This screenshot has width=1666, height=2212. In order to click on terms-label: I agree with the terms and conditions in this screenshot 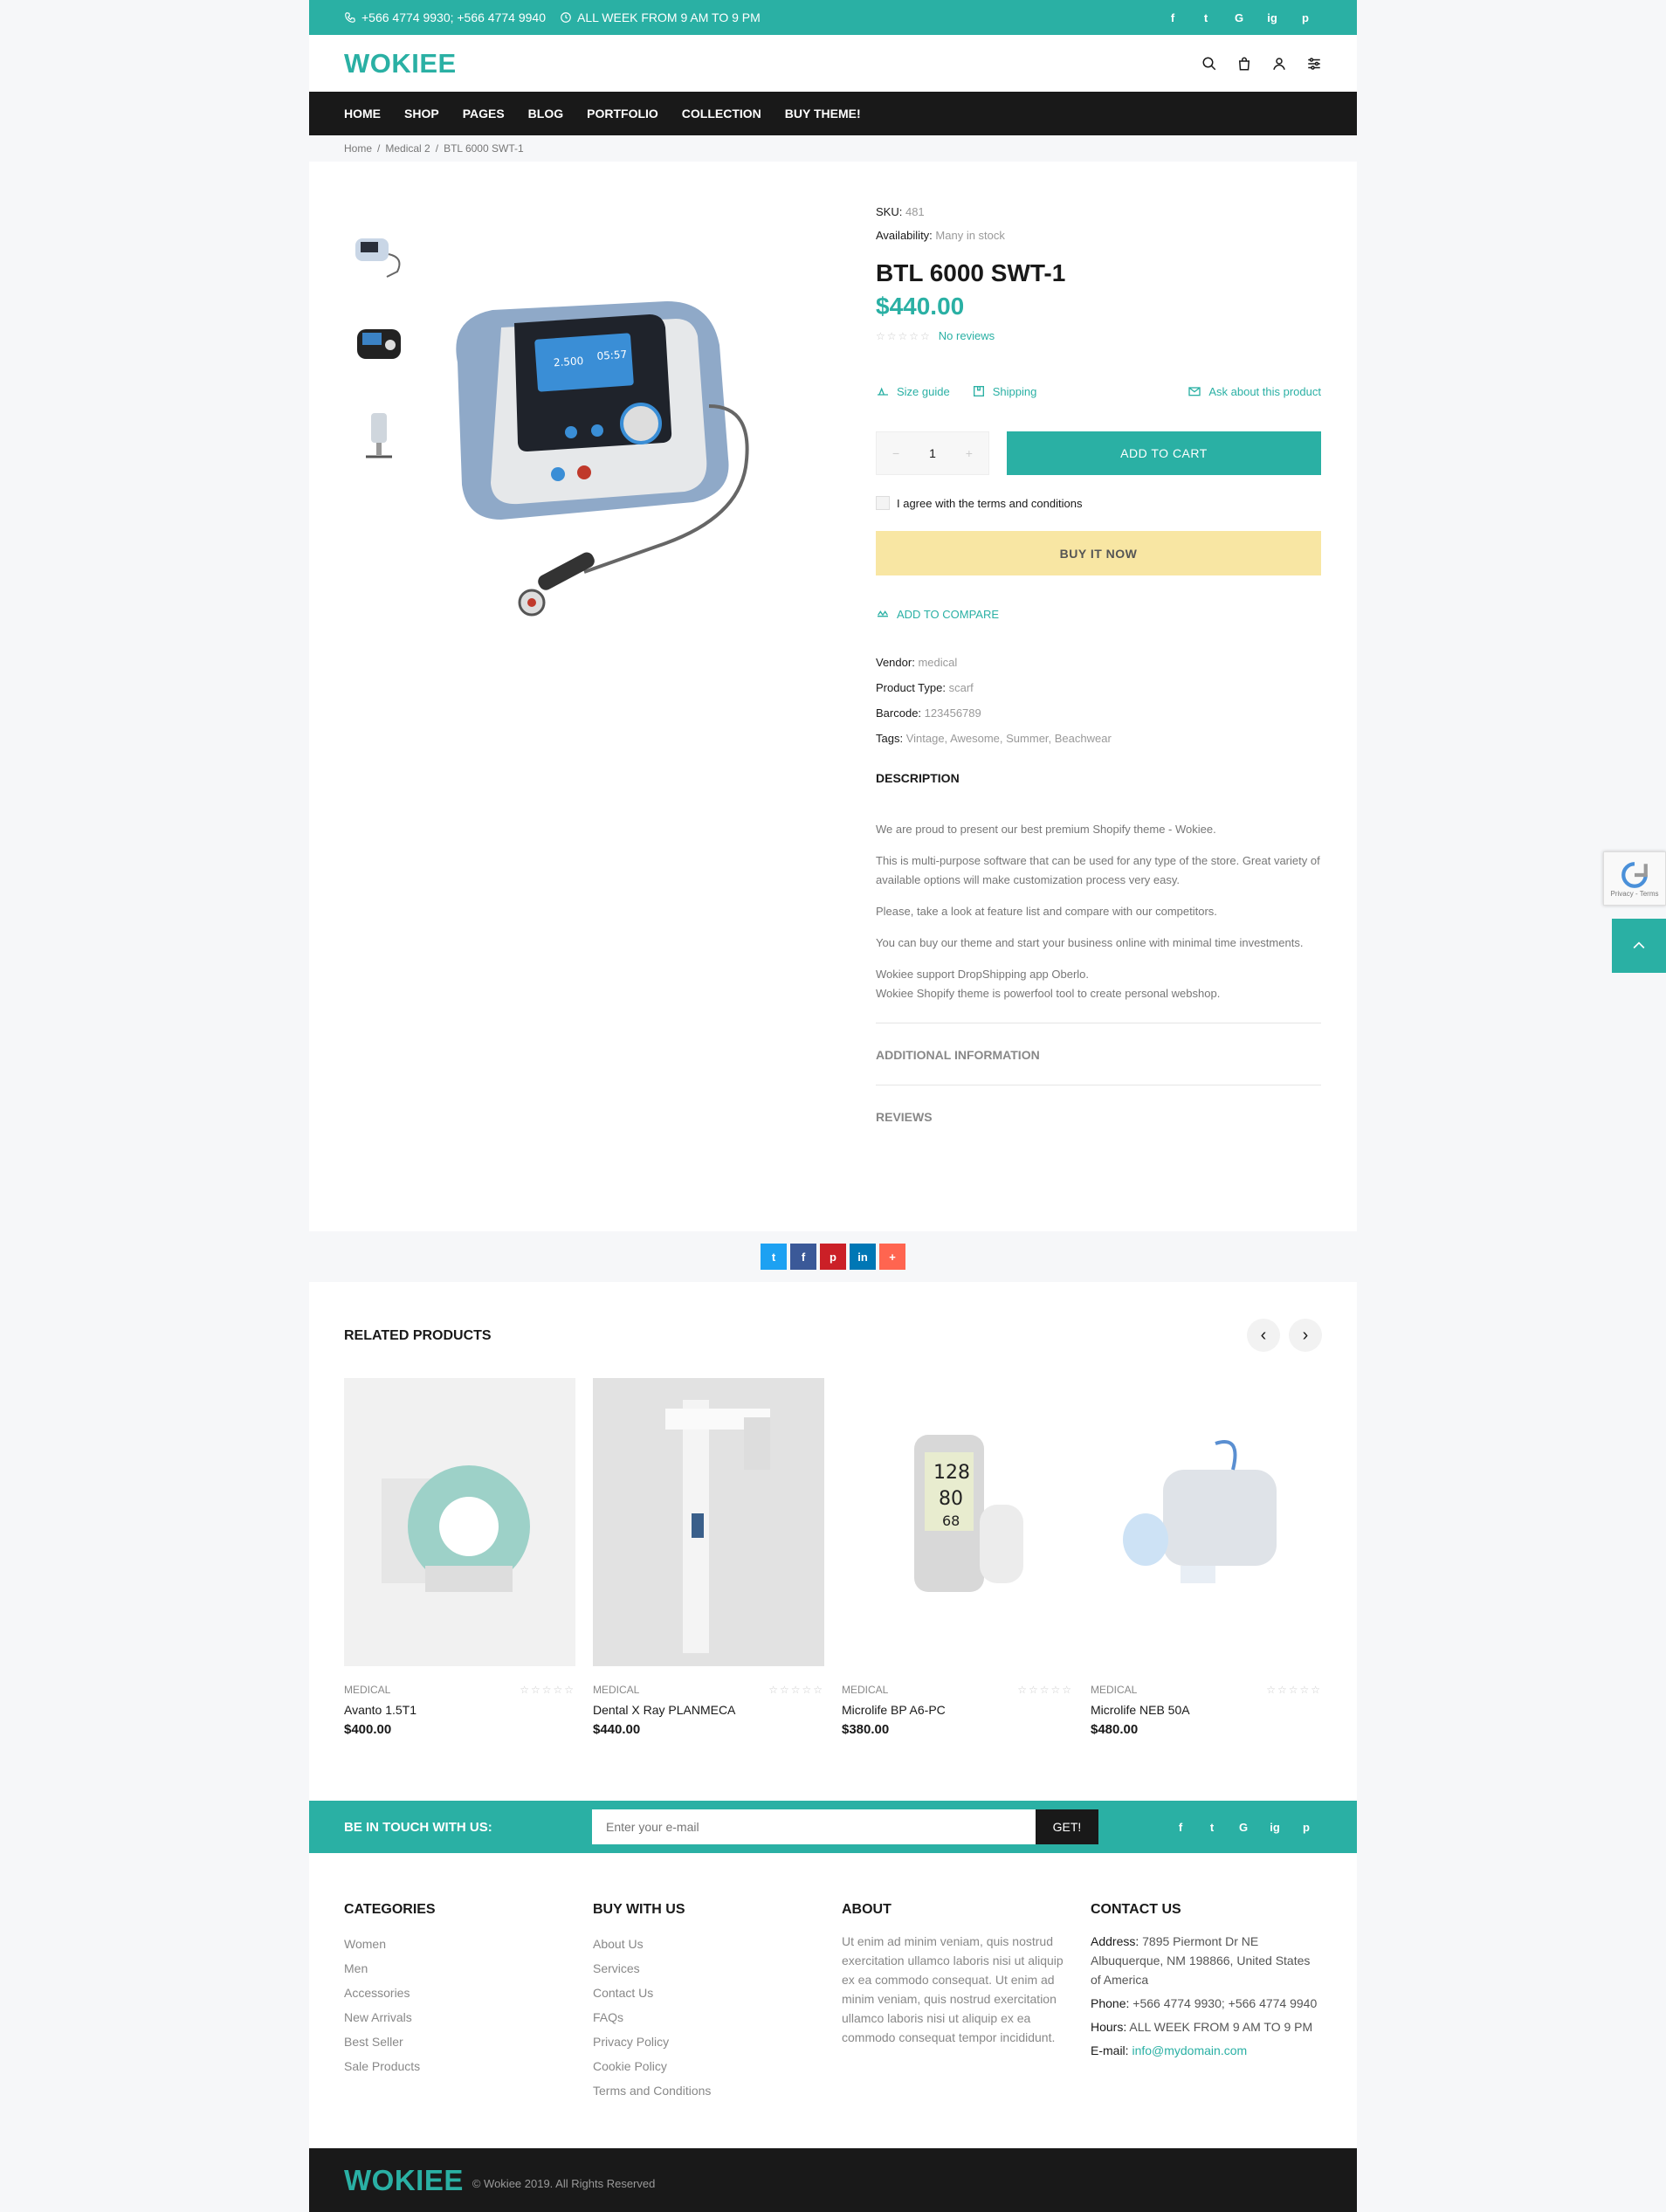, I will do `click(989, 503)`.